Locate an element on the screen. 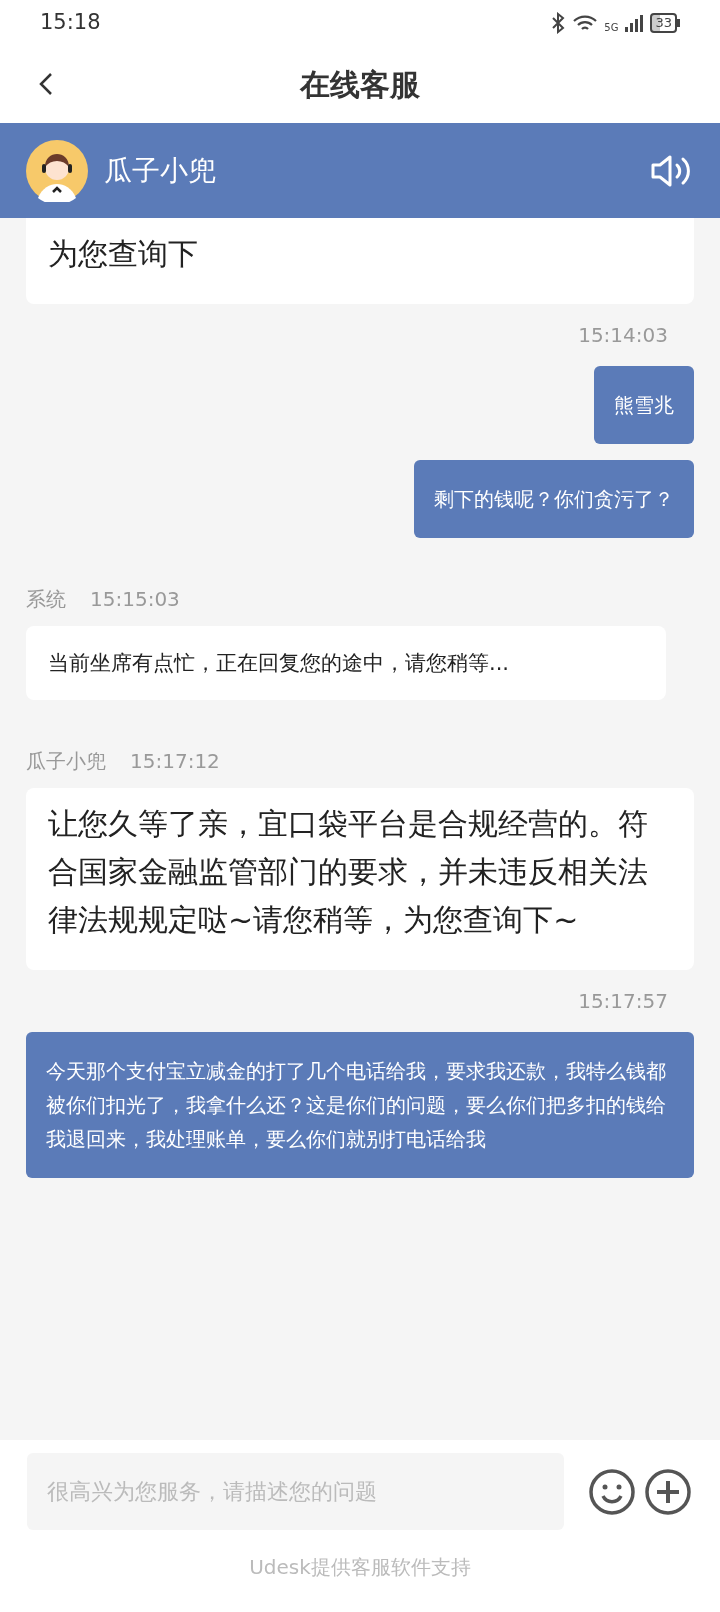 This screenshot has height=1612, width=720. network-label: 5G is located at coordinates (611, 27).